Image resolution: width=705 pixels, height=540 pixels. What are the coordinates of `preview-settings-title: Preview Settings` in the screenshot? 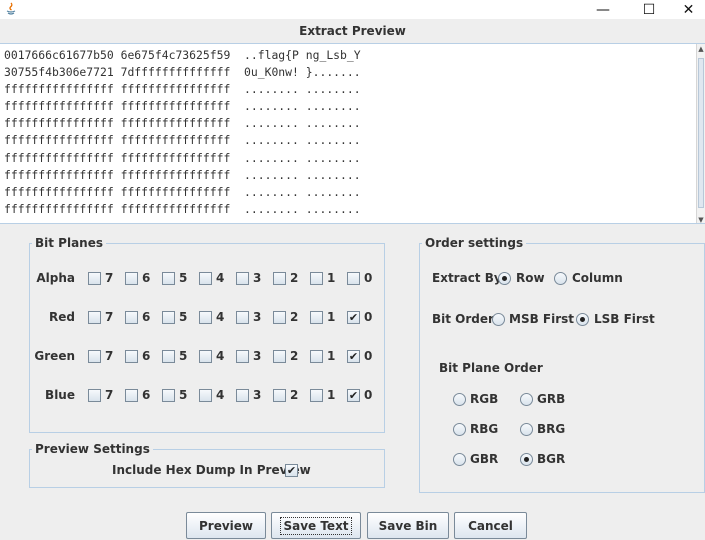 It's located at (92, 449).